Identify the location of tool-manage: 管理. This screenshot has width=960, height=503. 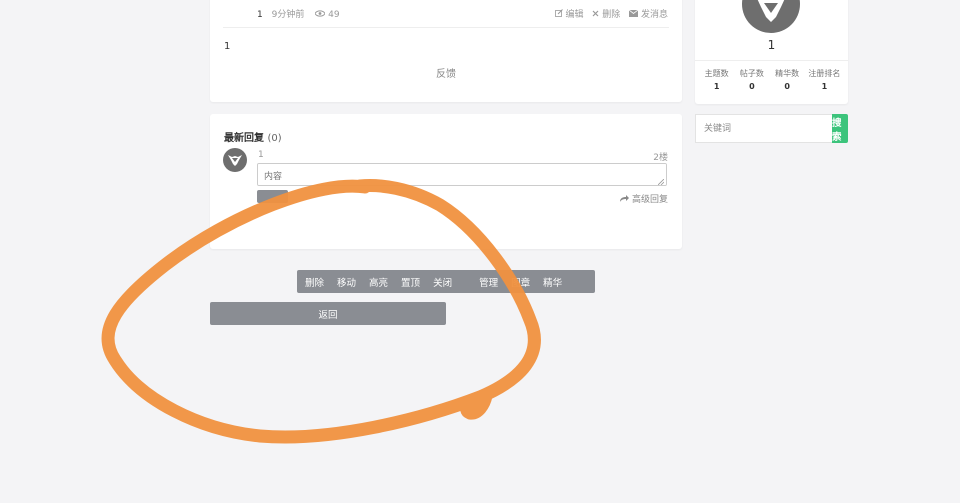
(488, 282).